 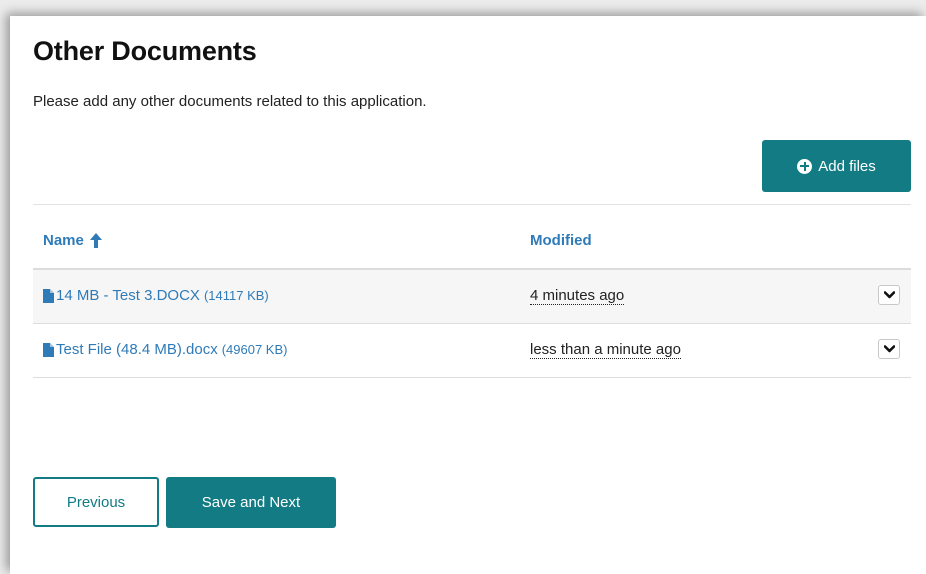 What do you see at coordinates (96, 502) in the screenshot?
I see `previous-button: Previous` at bounding box center [96, 502].